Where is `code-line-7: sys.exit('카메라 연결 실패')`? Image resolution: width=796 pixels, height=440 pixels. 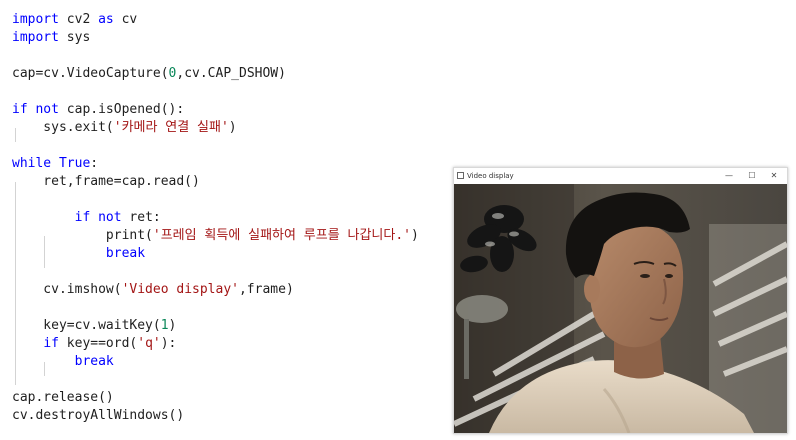 code-line-7: sys.exit('카메라 연결 실패') is located at coordinates (124, 128).